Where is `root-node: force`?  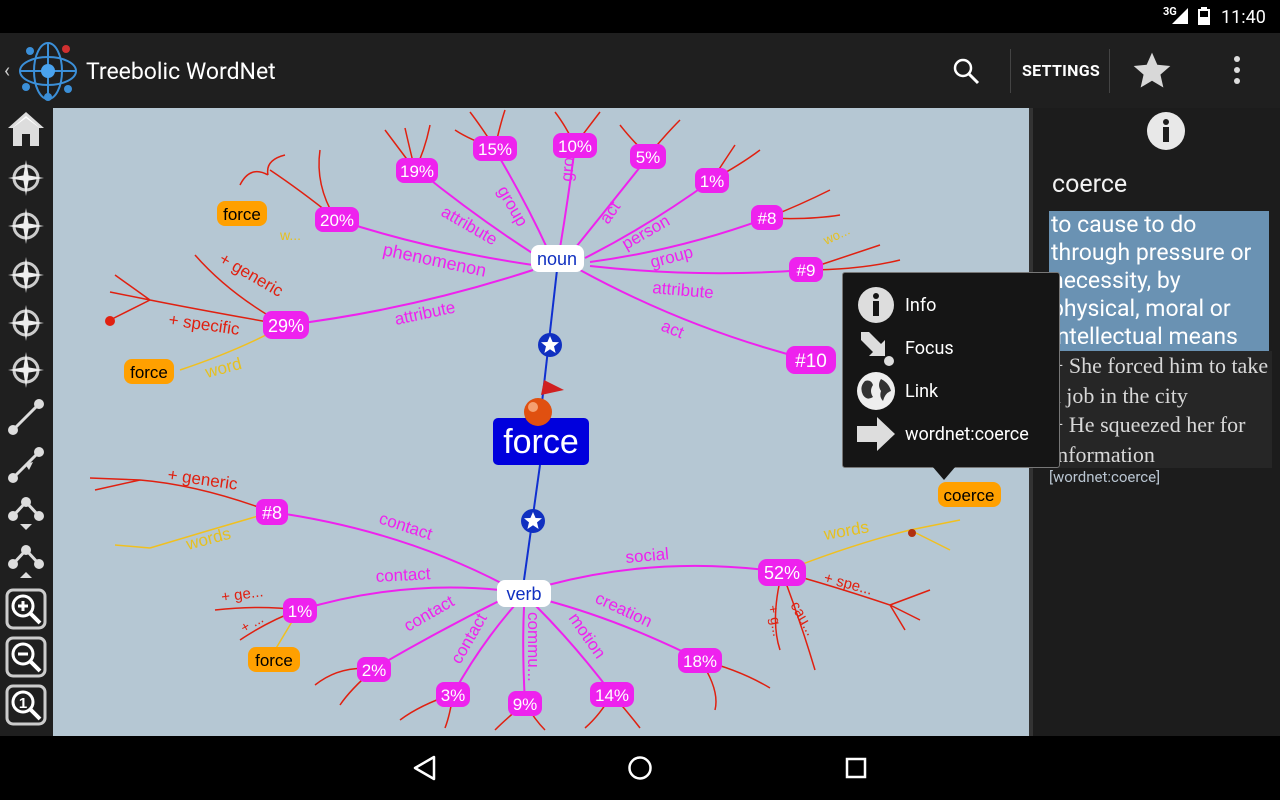
root-node: force is located at coordinates (541, 422).